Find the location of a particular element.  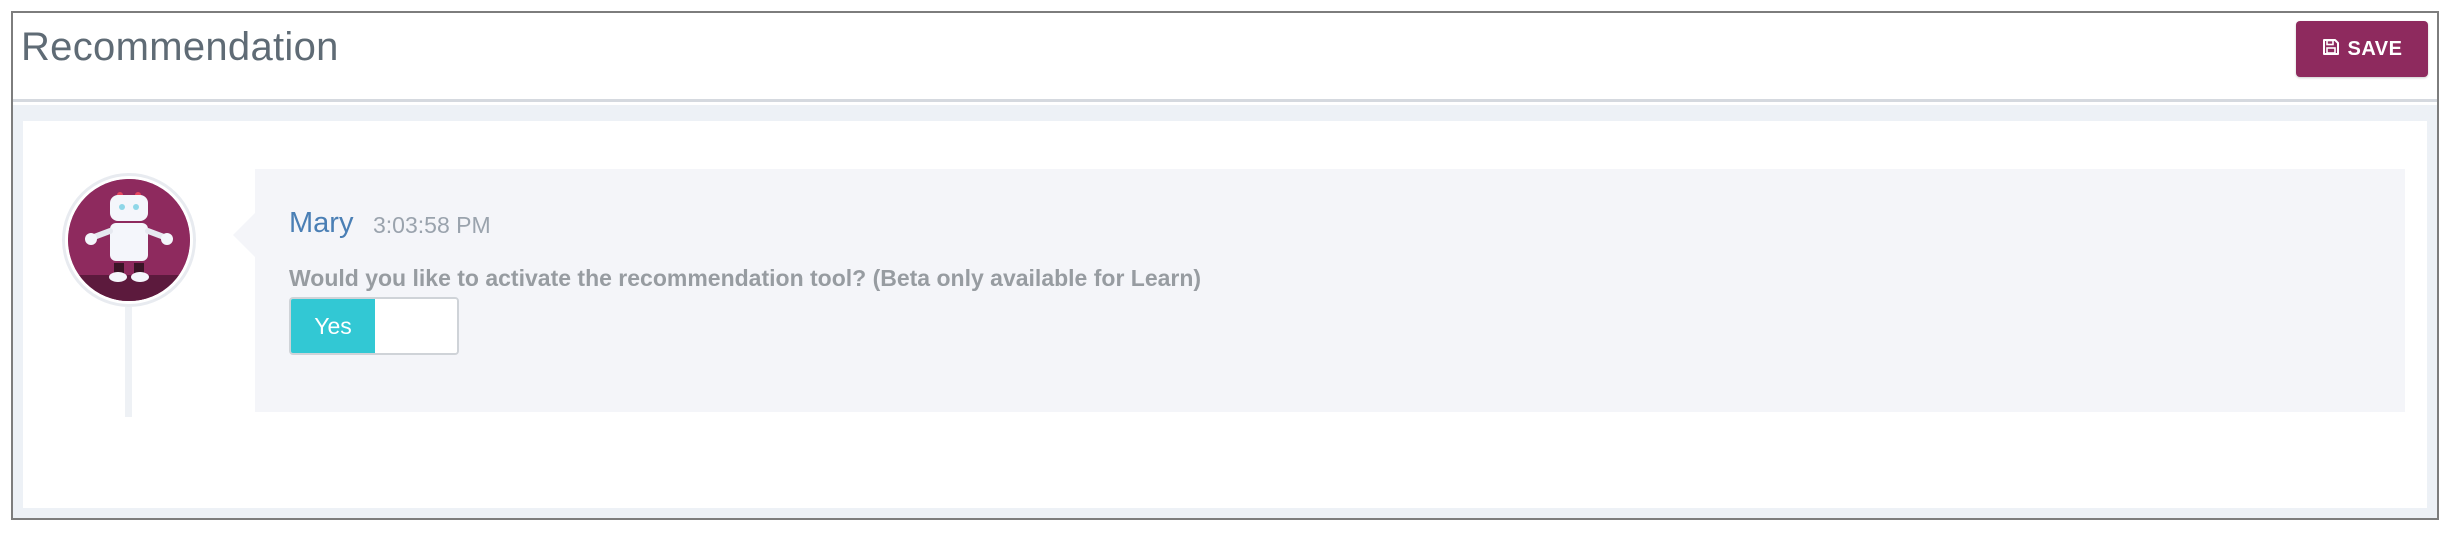

save-button: SAVE is located at coordinates (2362, 49).